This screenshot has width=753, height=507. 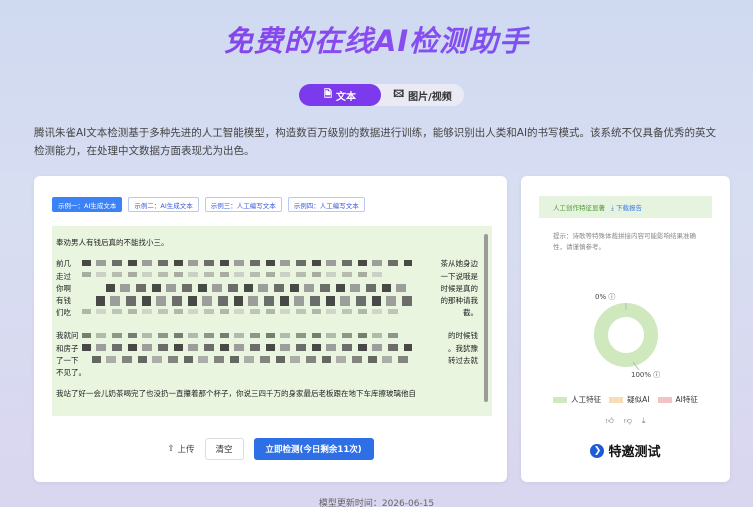 I want to click on bottom-percent: 100%, so click(x=641, y=375).